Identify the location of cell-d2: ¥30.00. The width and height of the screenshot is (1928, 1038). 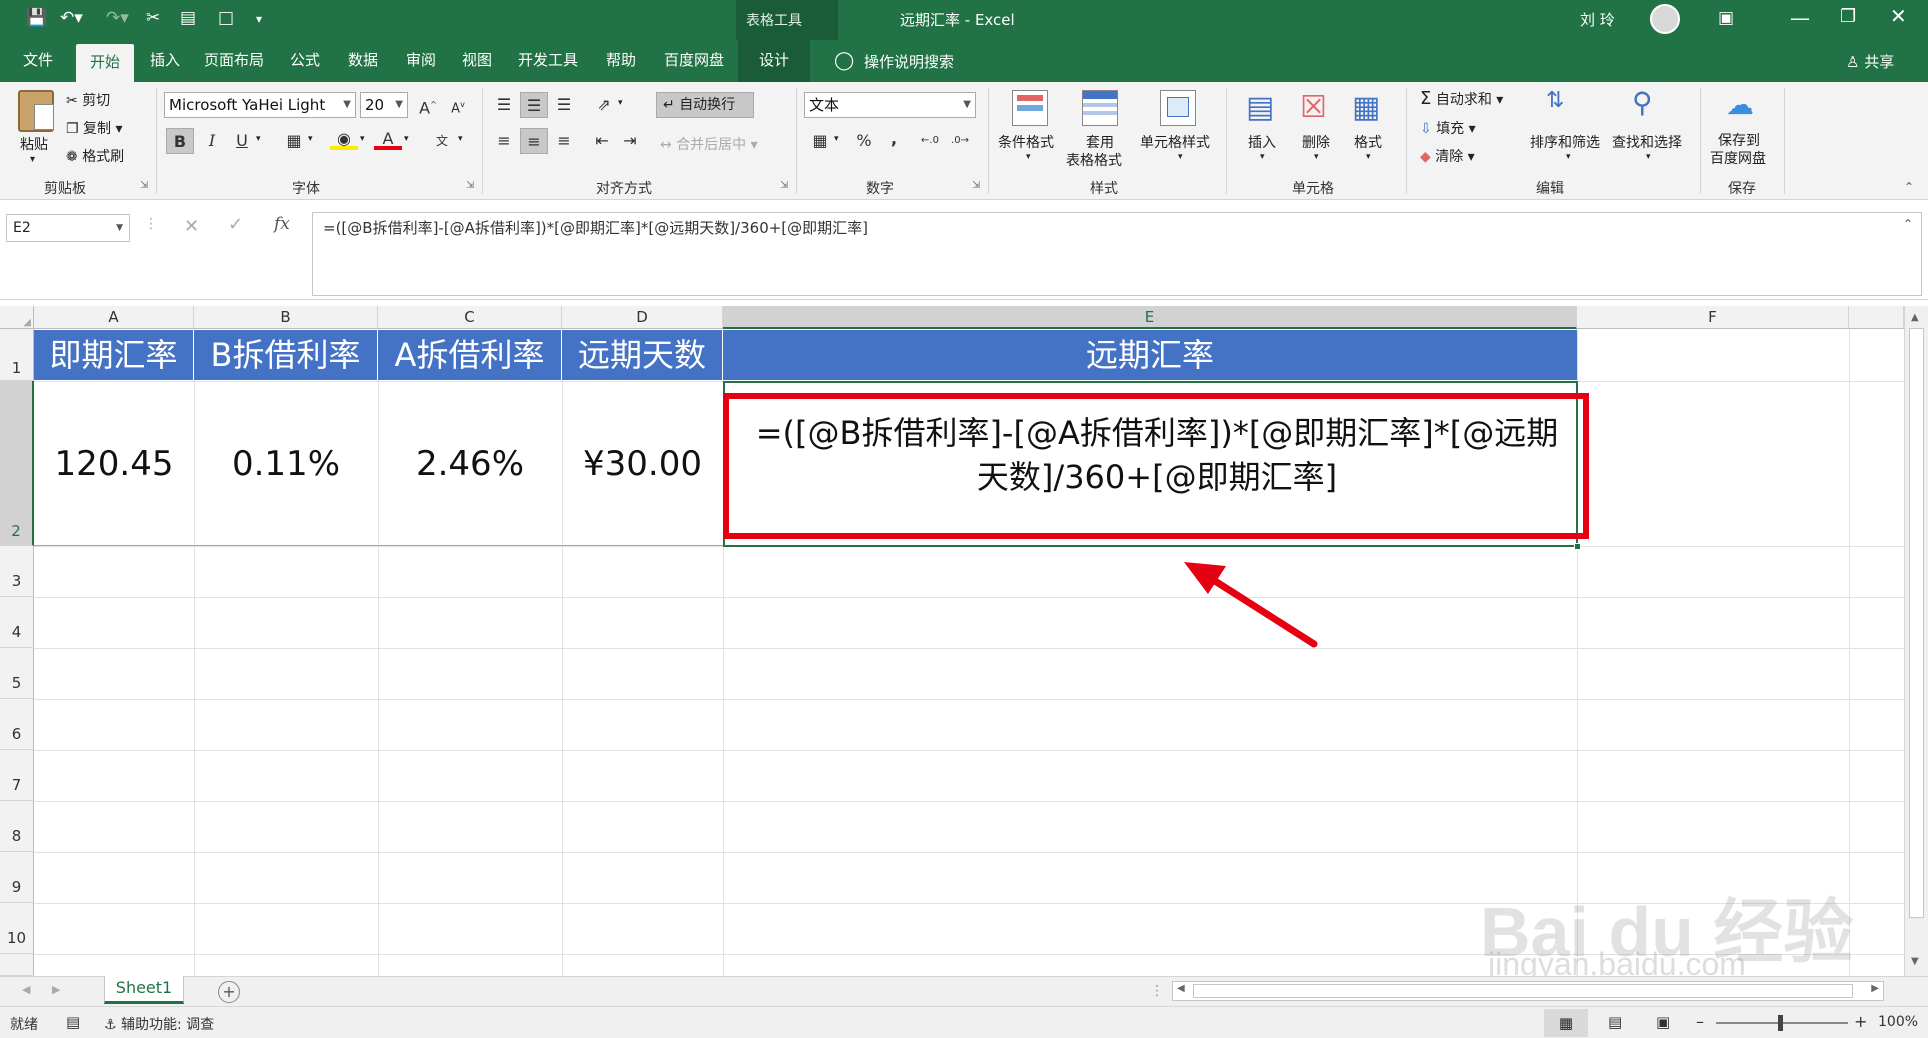
(642, 464).